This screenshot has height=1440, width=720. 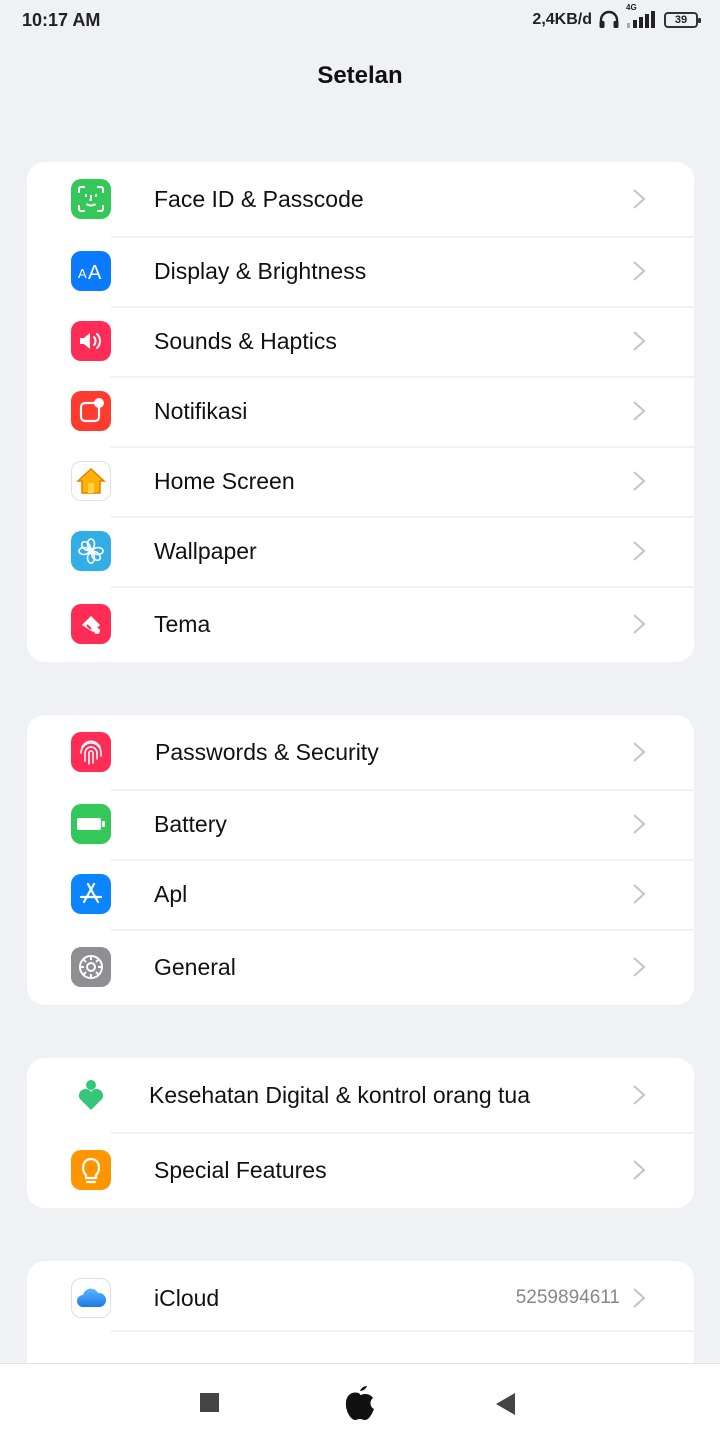 I want to click on fingerprint-icon, so click(x=91, y=752).